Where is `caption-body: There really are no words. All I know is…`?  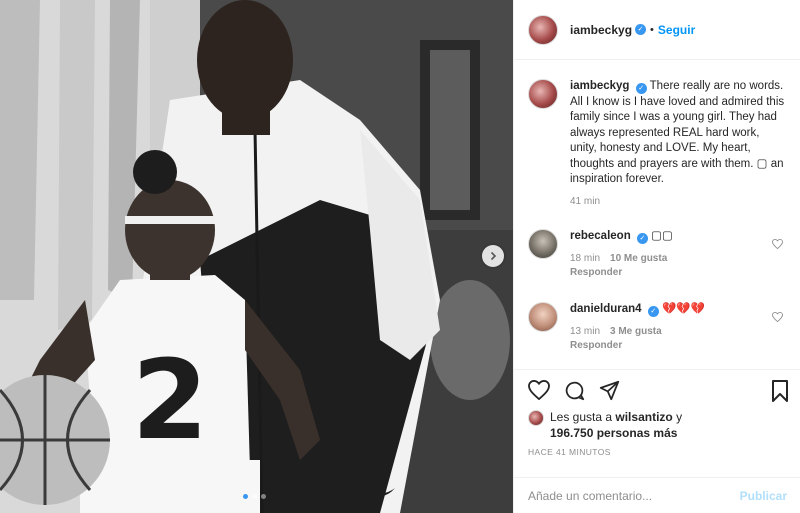 caption-body: There really are no words. All I know is… is located at coordinates (677, 132).